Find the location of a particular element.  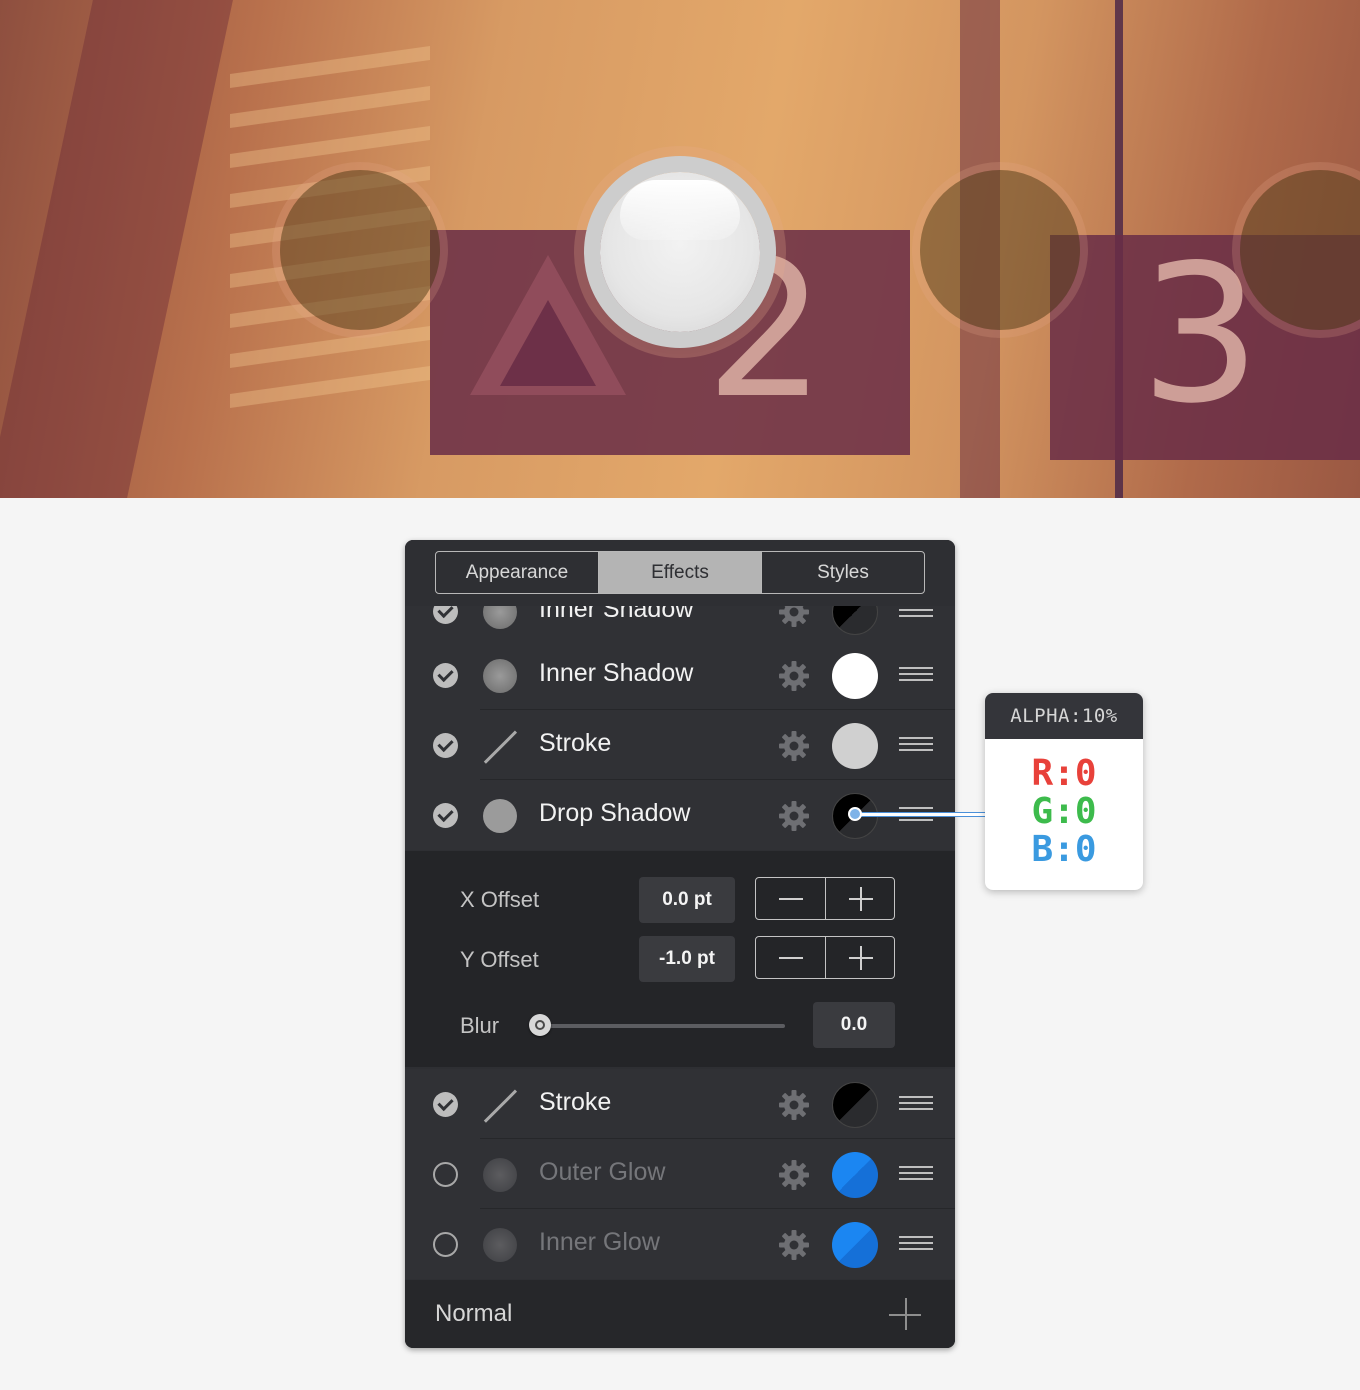

callout-connector is located at coordinates (920, 814).